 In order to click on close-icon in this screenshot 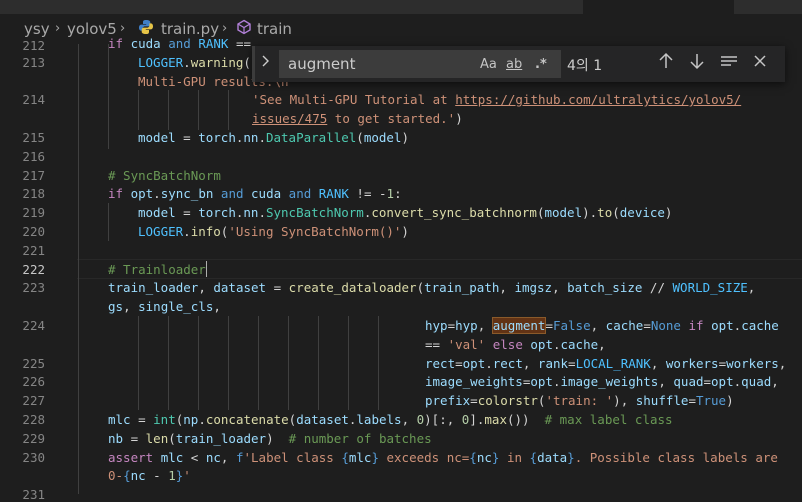, I will do `click(760, 63)`.